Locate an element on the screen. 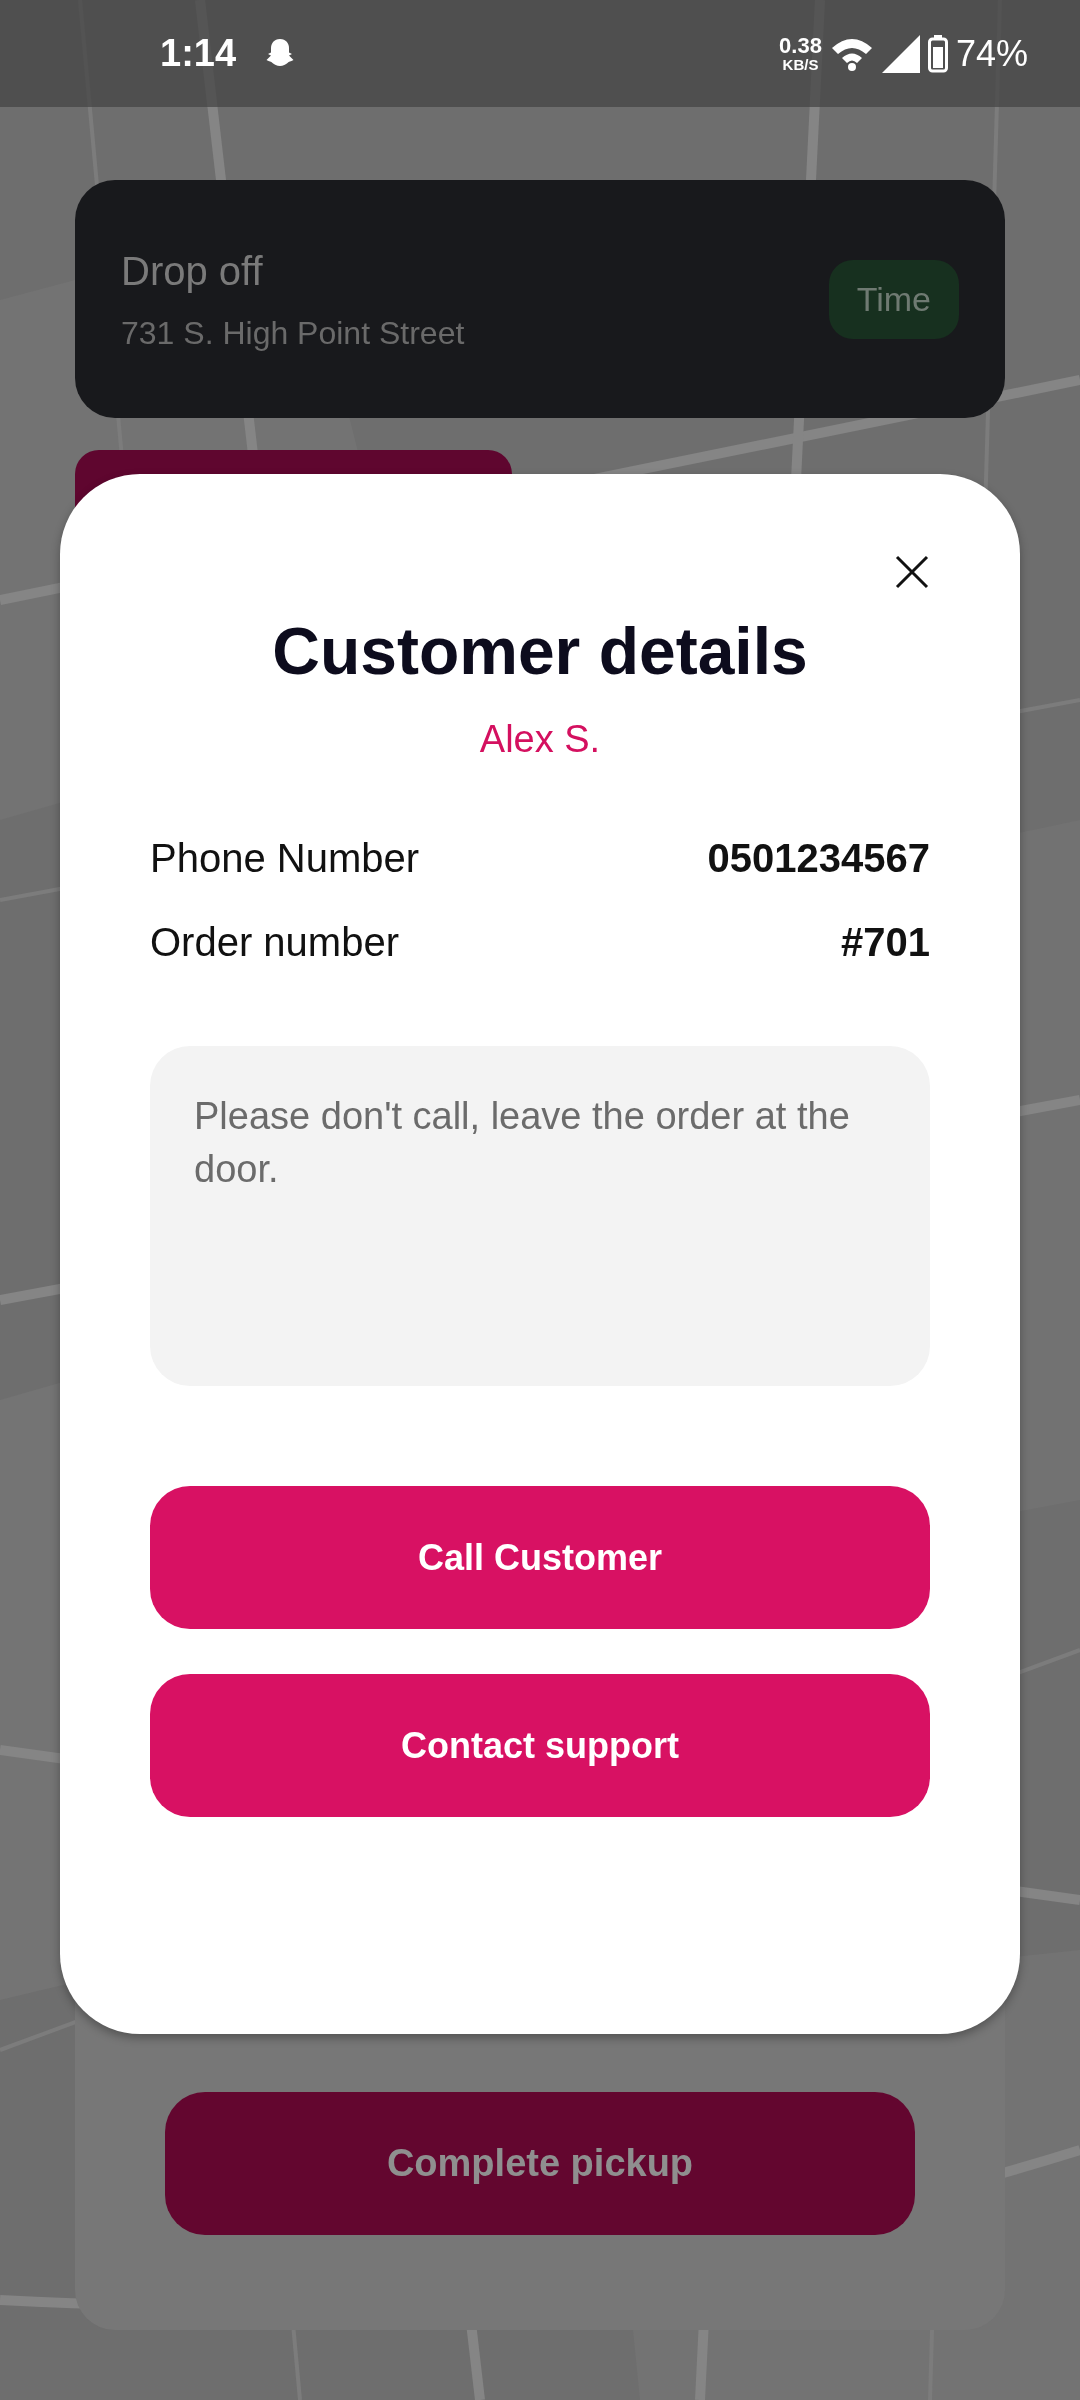 The image size is (1080, 2400). call-button: Call Customer is located at coordinates (540, 1558).